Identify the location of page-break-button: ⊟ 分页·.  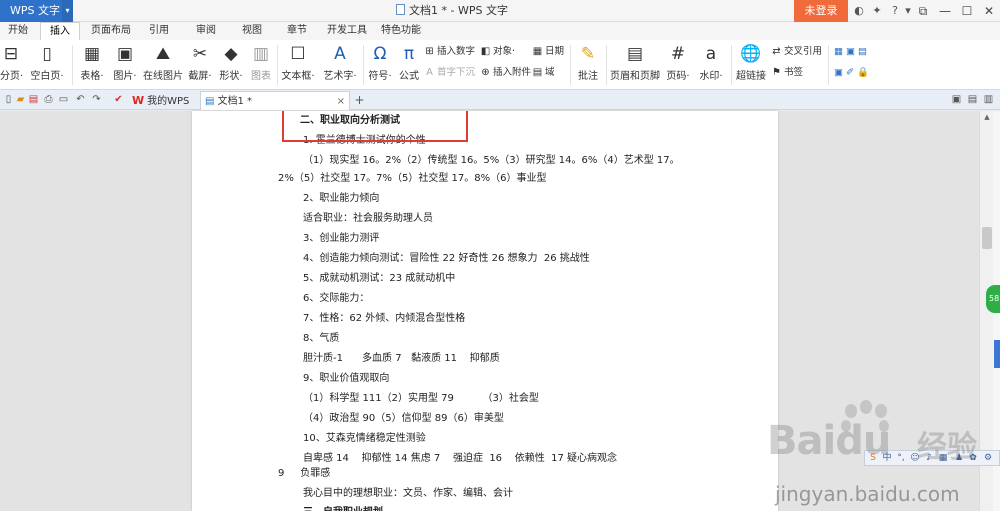
(11, 65).